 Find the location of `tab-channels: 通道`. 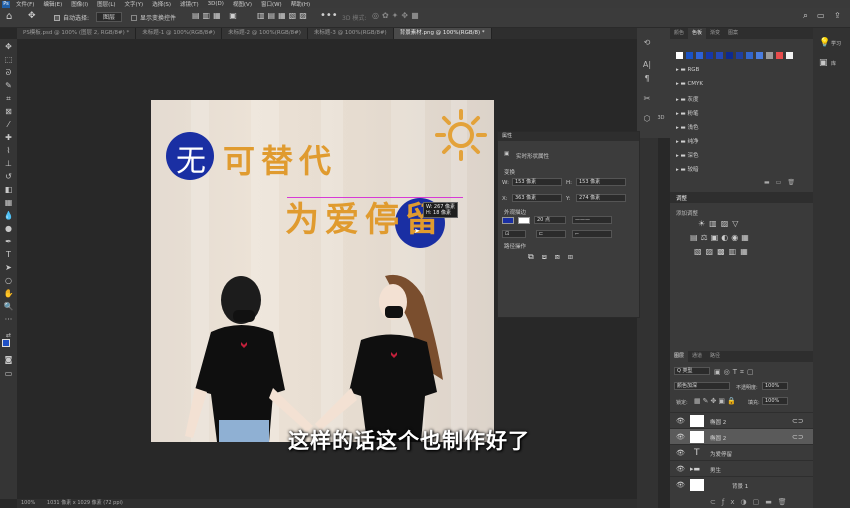

tab-channels: 通道 is located at coordinates (697, 356).